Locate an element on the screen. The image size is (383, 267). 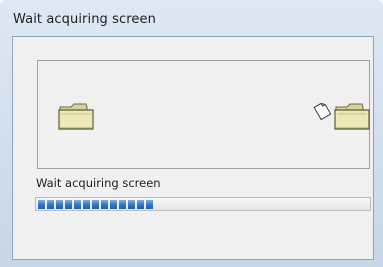
progress-fill is located at coordinates (203, 204).